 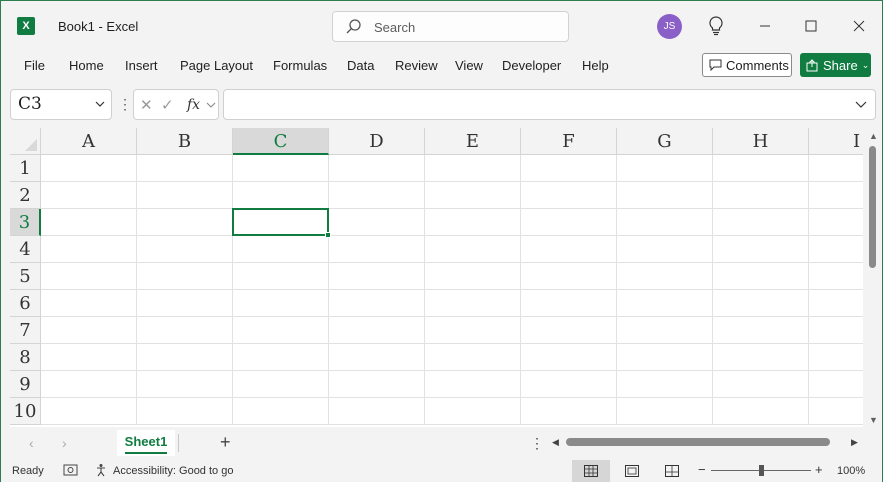 What do you see at coordinates (86, 65) in the screenshot?
I see `tab-home: Home` at bounding box center [86, 65].